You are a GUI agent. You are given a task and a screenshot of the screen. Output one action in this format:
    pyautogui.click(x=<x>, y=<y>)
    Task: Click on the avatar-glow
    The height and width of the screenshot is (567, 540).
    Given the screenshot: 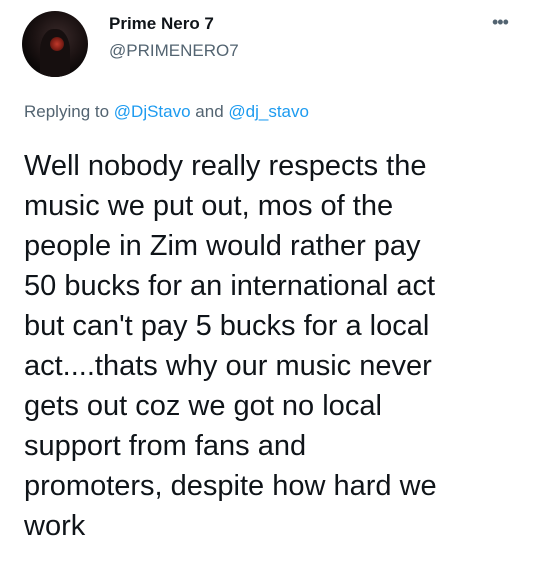 What is the action you would take?
    pyautogui.click(x=57, y=44)
    